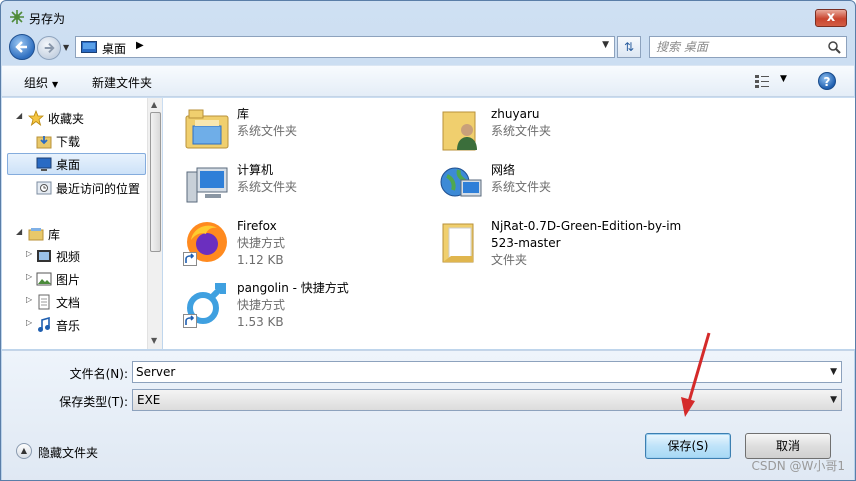 The height and width of the screenshot is (481, 856). What do you see at coordinates (47, 19) in the screenshot?
I see `window-title: 另存为` at bounding box center [47, 19].